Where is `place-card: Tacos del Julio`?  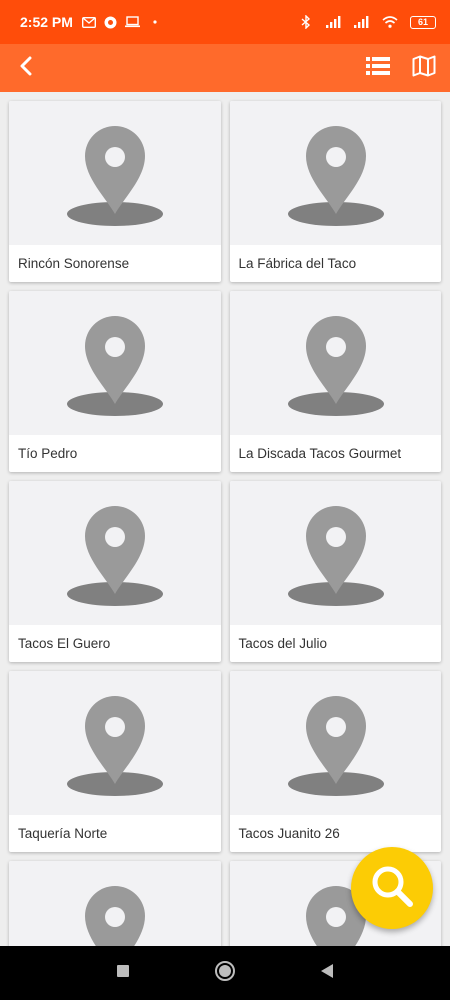
place-card: Tacos del Julio is located at coordinates (335, 571).